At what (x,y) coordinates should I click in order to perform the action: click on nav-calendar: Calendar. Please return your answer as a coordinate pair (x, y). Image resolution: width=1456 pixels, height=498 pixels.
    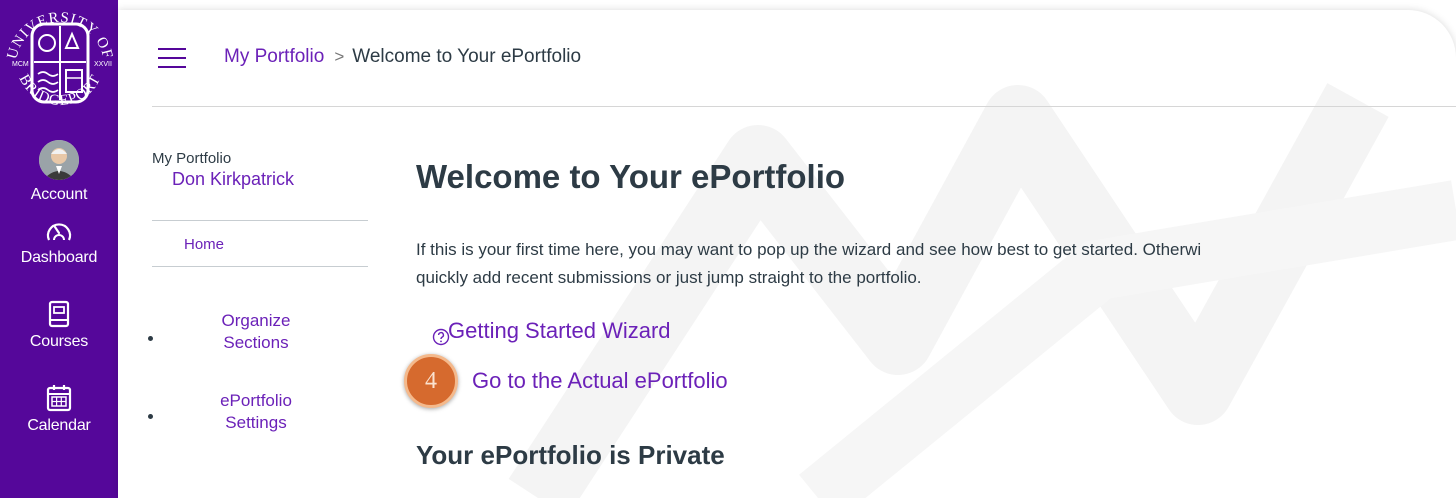
    Looking at the image, I should click on (59, 409).